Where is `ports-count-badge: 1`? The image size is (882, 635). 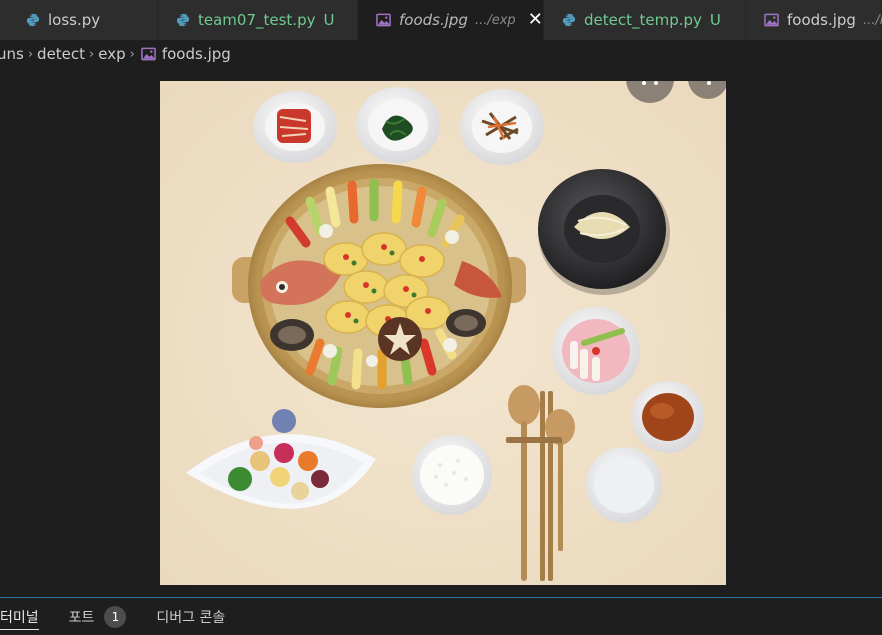
ports-count-badge: 1 is located at coordinates (115, 616).